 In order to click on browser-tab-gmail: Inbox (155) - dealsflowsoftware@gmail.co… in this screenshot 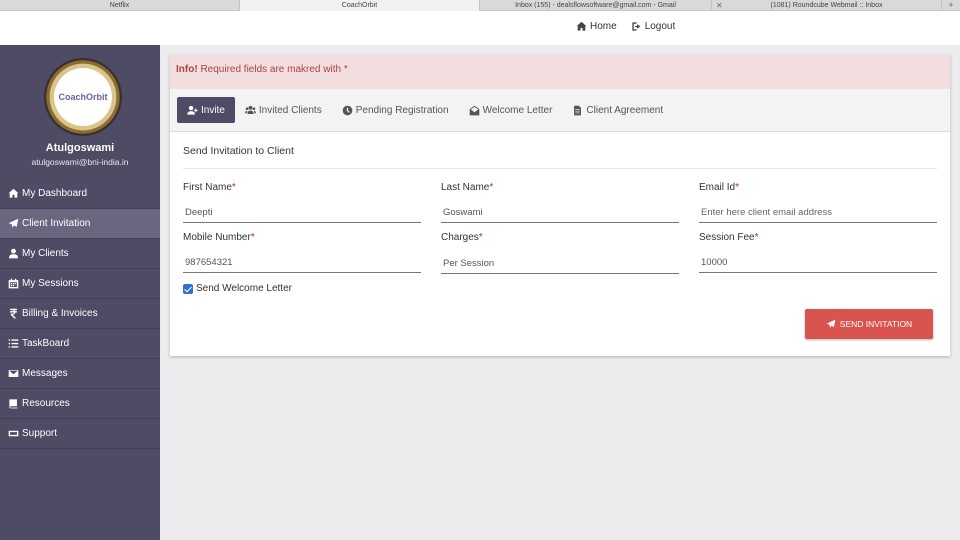, I will do `click(596, 5)`.